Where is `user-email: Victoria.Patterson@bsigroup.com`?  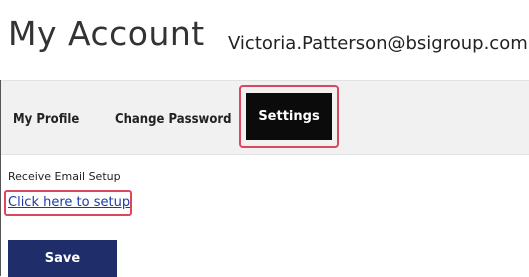 user-email: Victoria.Patterson@bsigroup.com is located at coordinates (378, 43).